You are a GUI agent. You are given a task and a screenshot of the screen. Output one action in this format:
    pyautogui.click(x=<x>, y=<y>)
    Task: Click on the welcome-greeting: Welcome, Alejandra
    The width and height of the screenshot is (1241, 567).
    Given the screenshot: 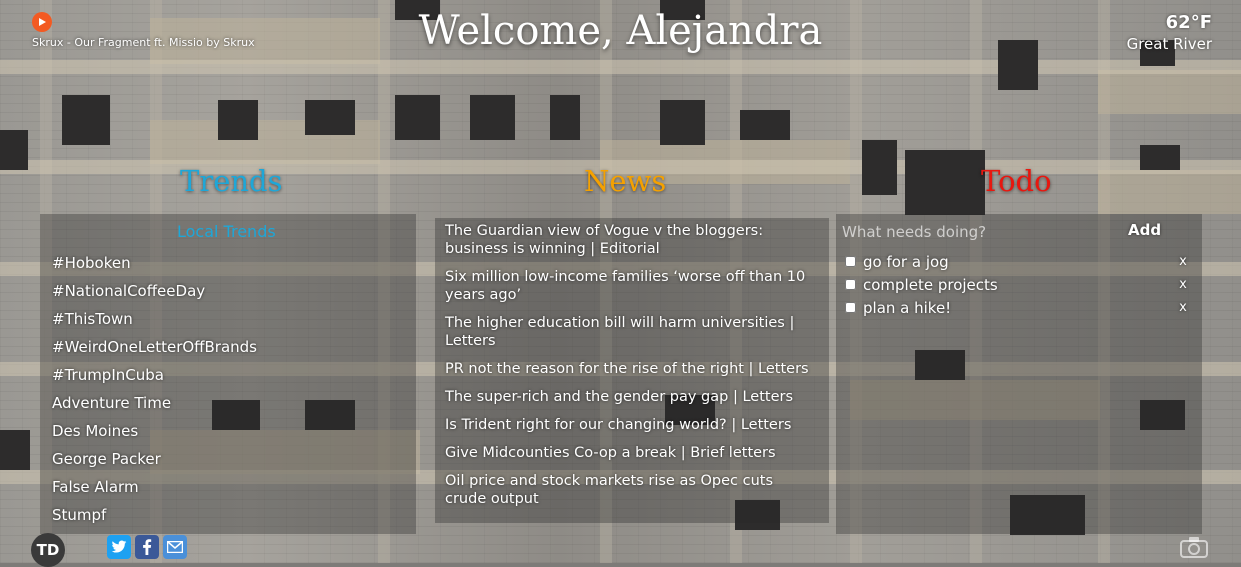 What is the action you would take?
    pyautogui.click(x=620, y=31)
    